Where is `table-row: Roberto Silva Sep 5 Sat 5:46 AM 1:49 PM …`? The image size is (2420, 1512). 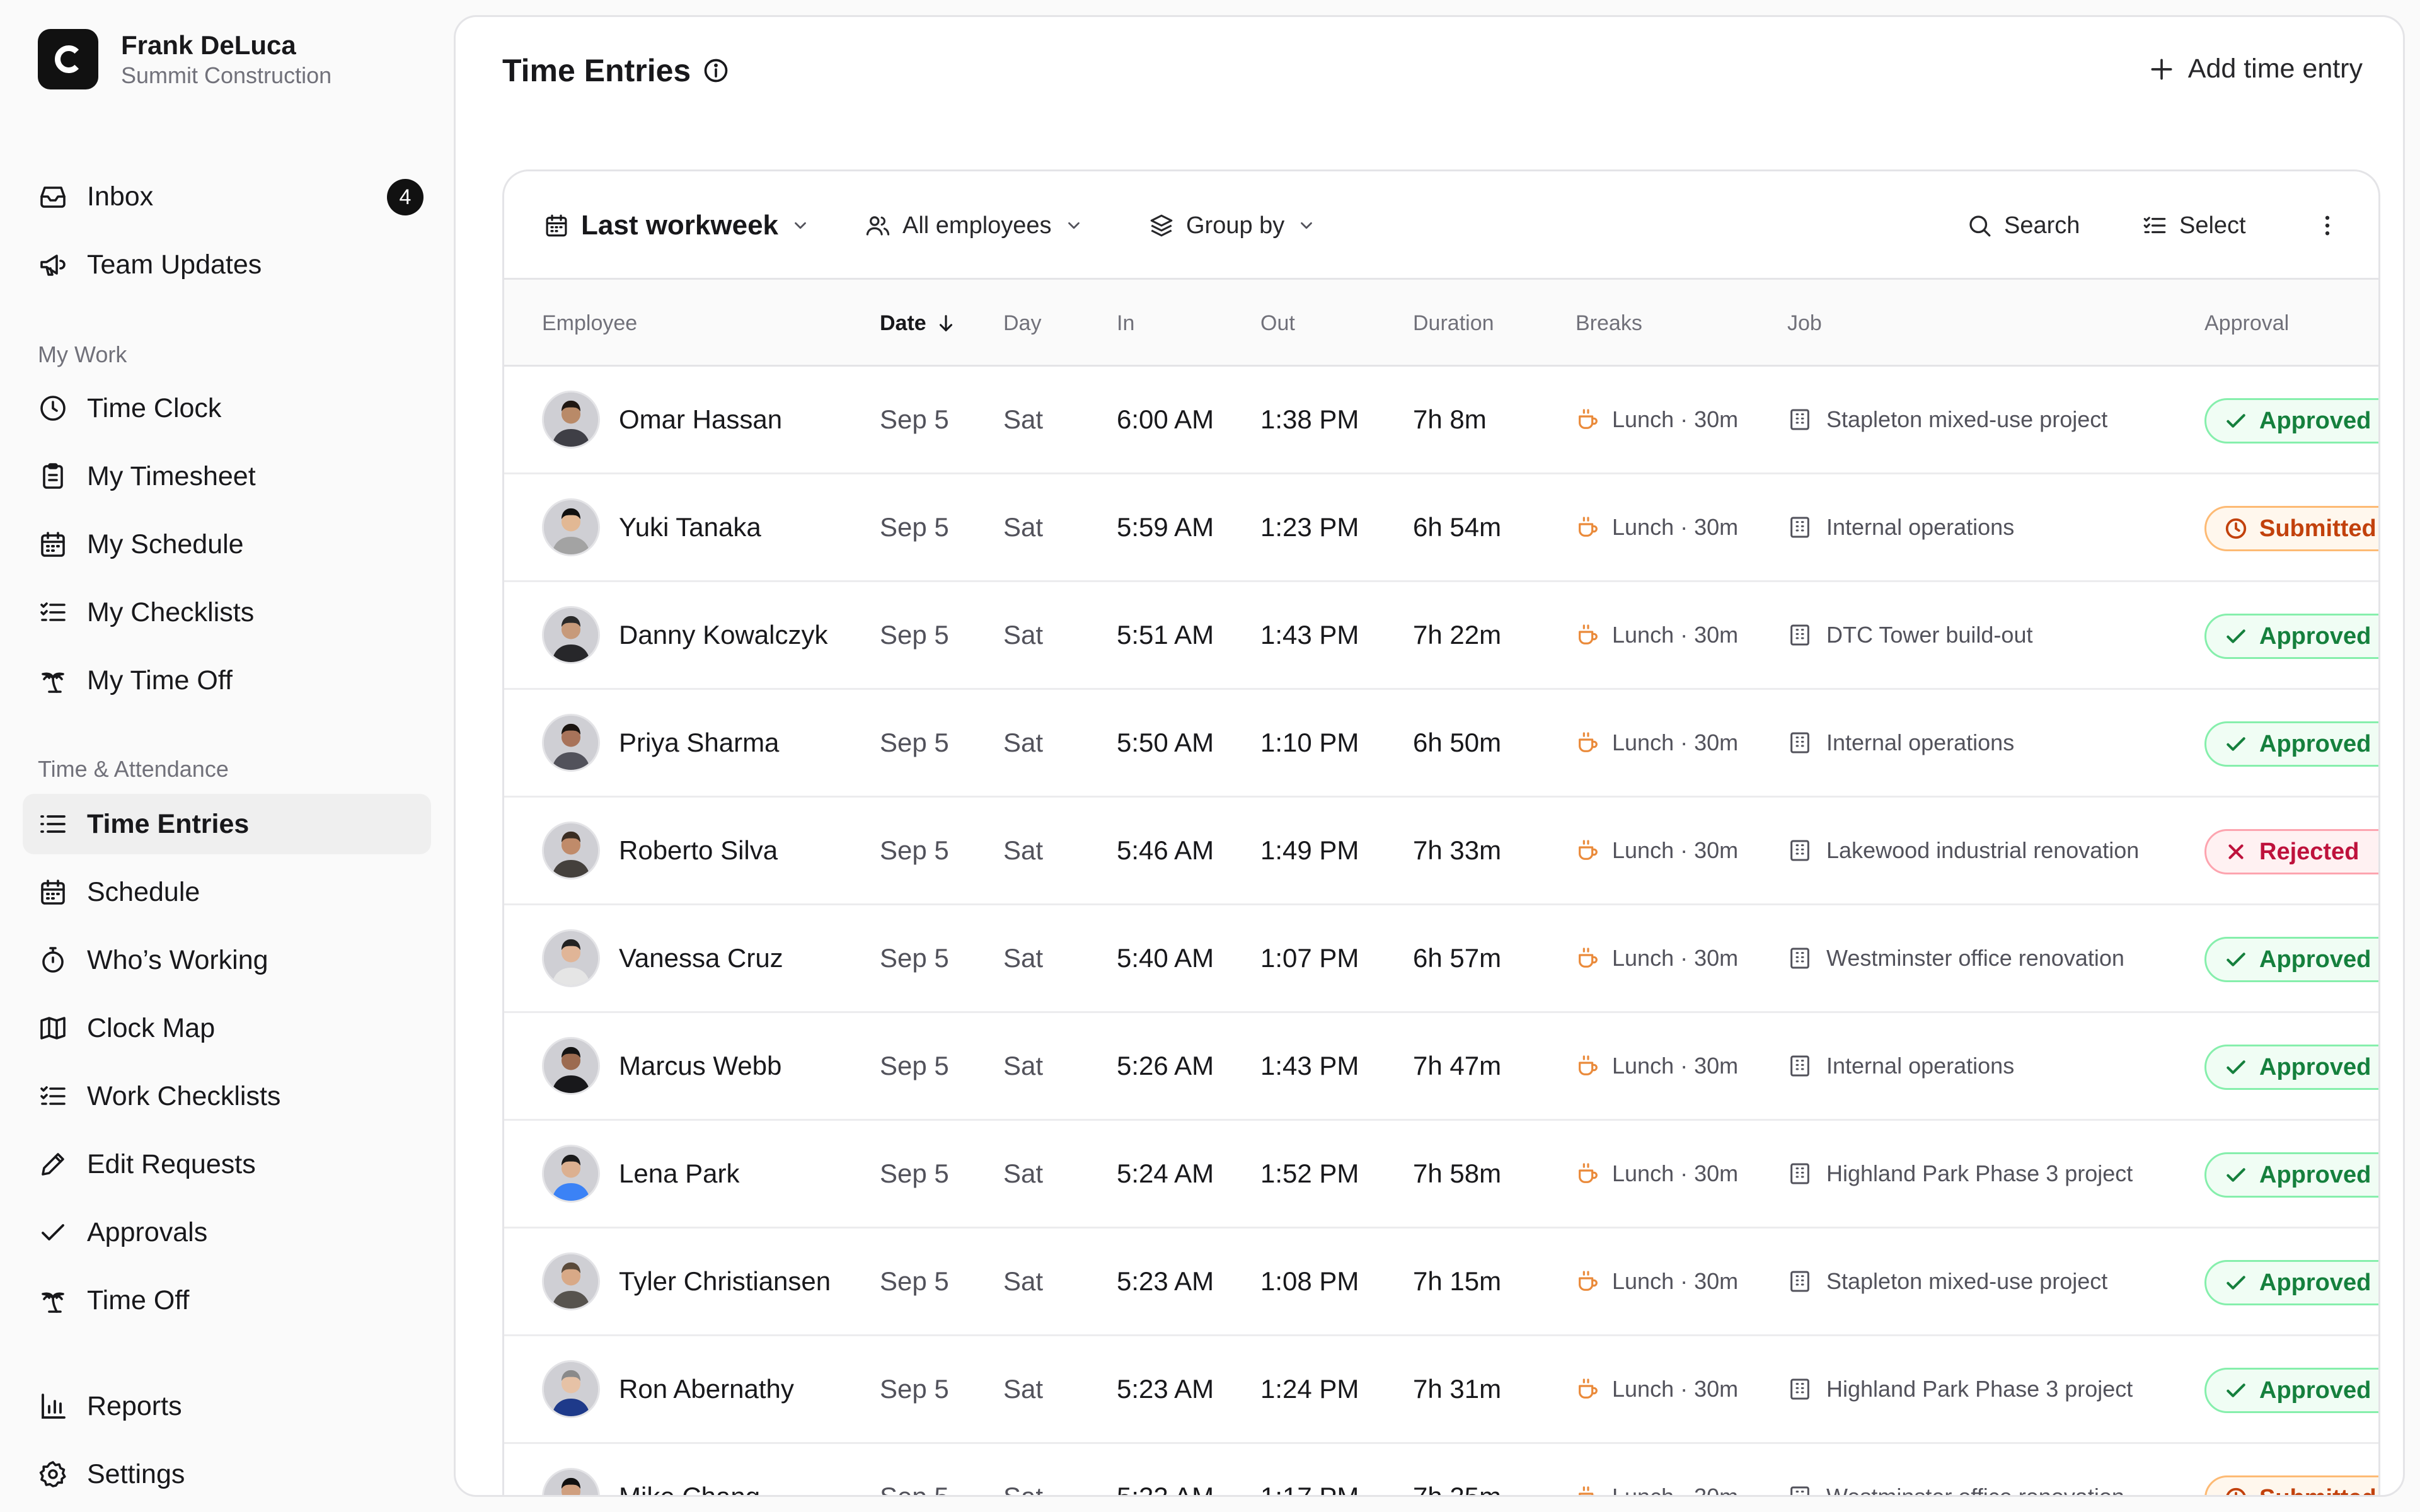 table-row: Roberto Silva Sep 5 Sat 5:46 AM 1:49 PM … is located at coordinates (1441, 851).